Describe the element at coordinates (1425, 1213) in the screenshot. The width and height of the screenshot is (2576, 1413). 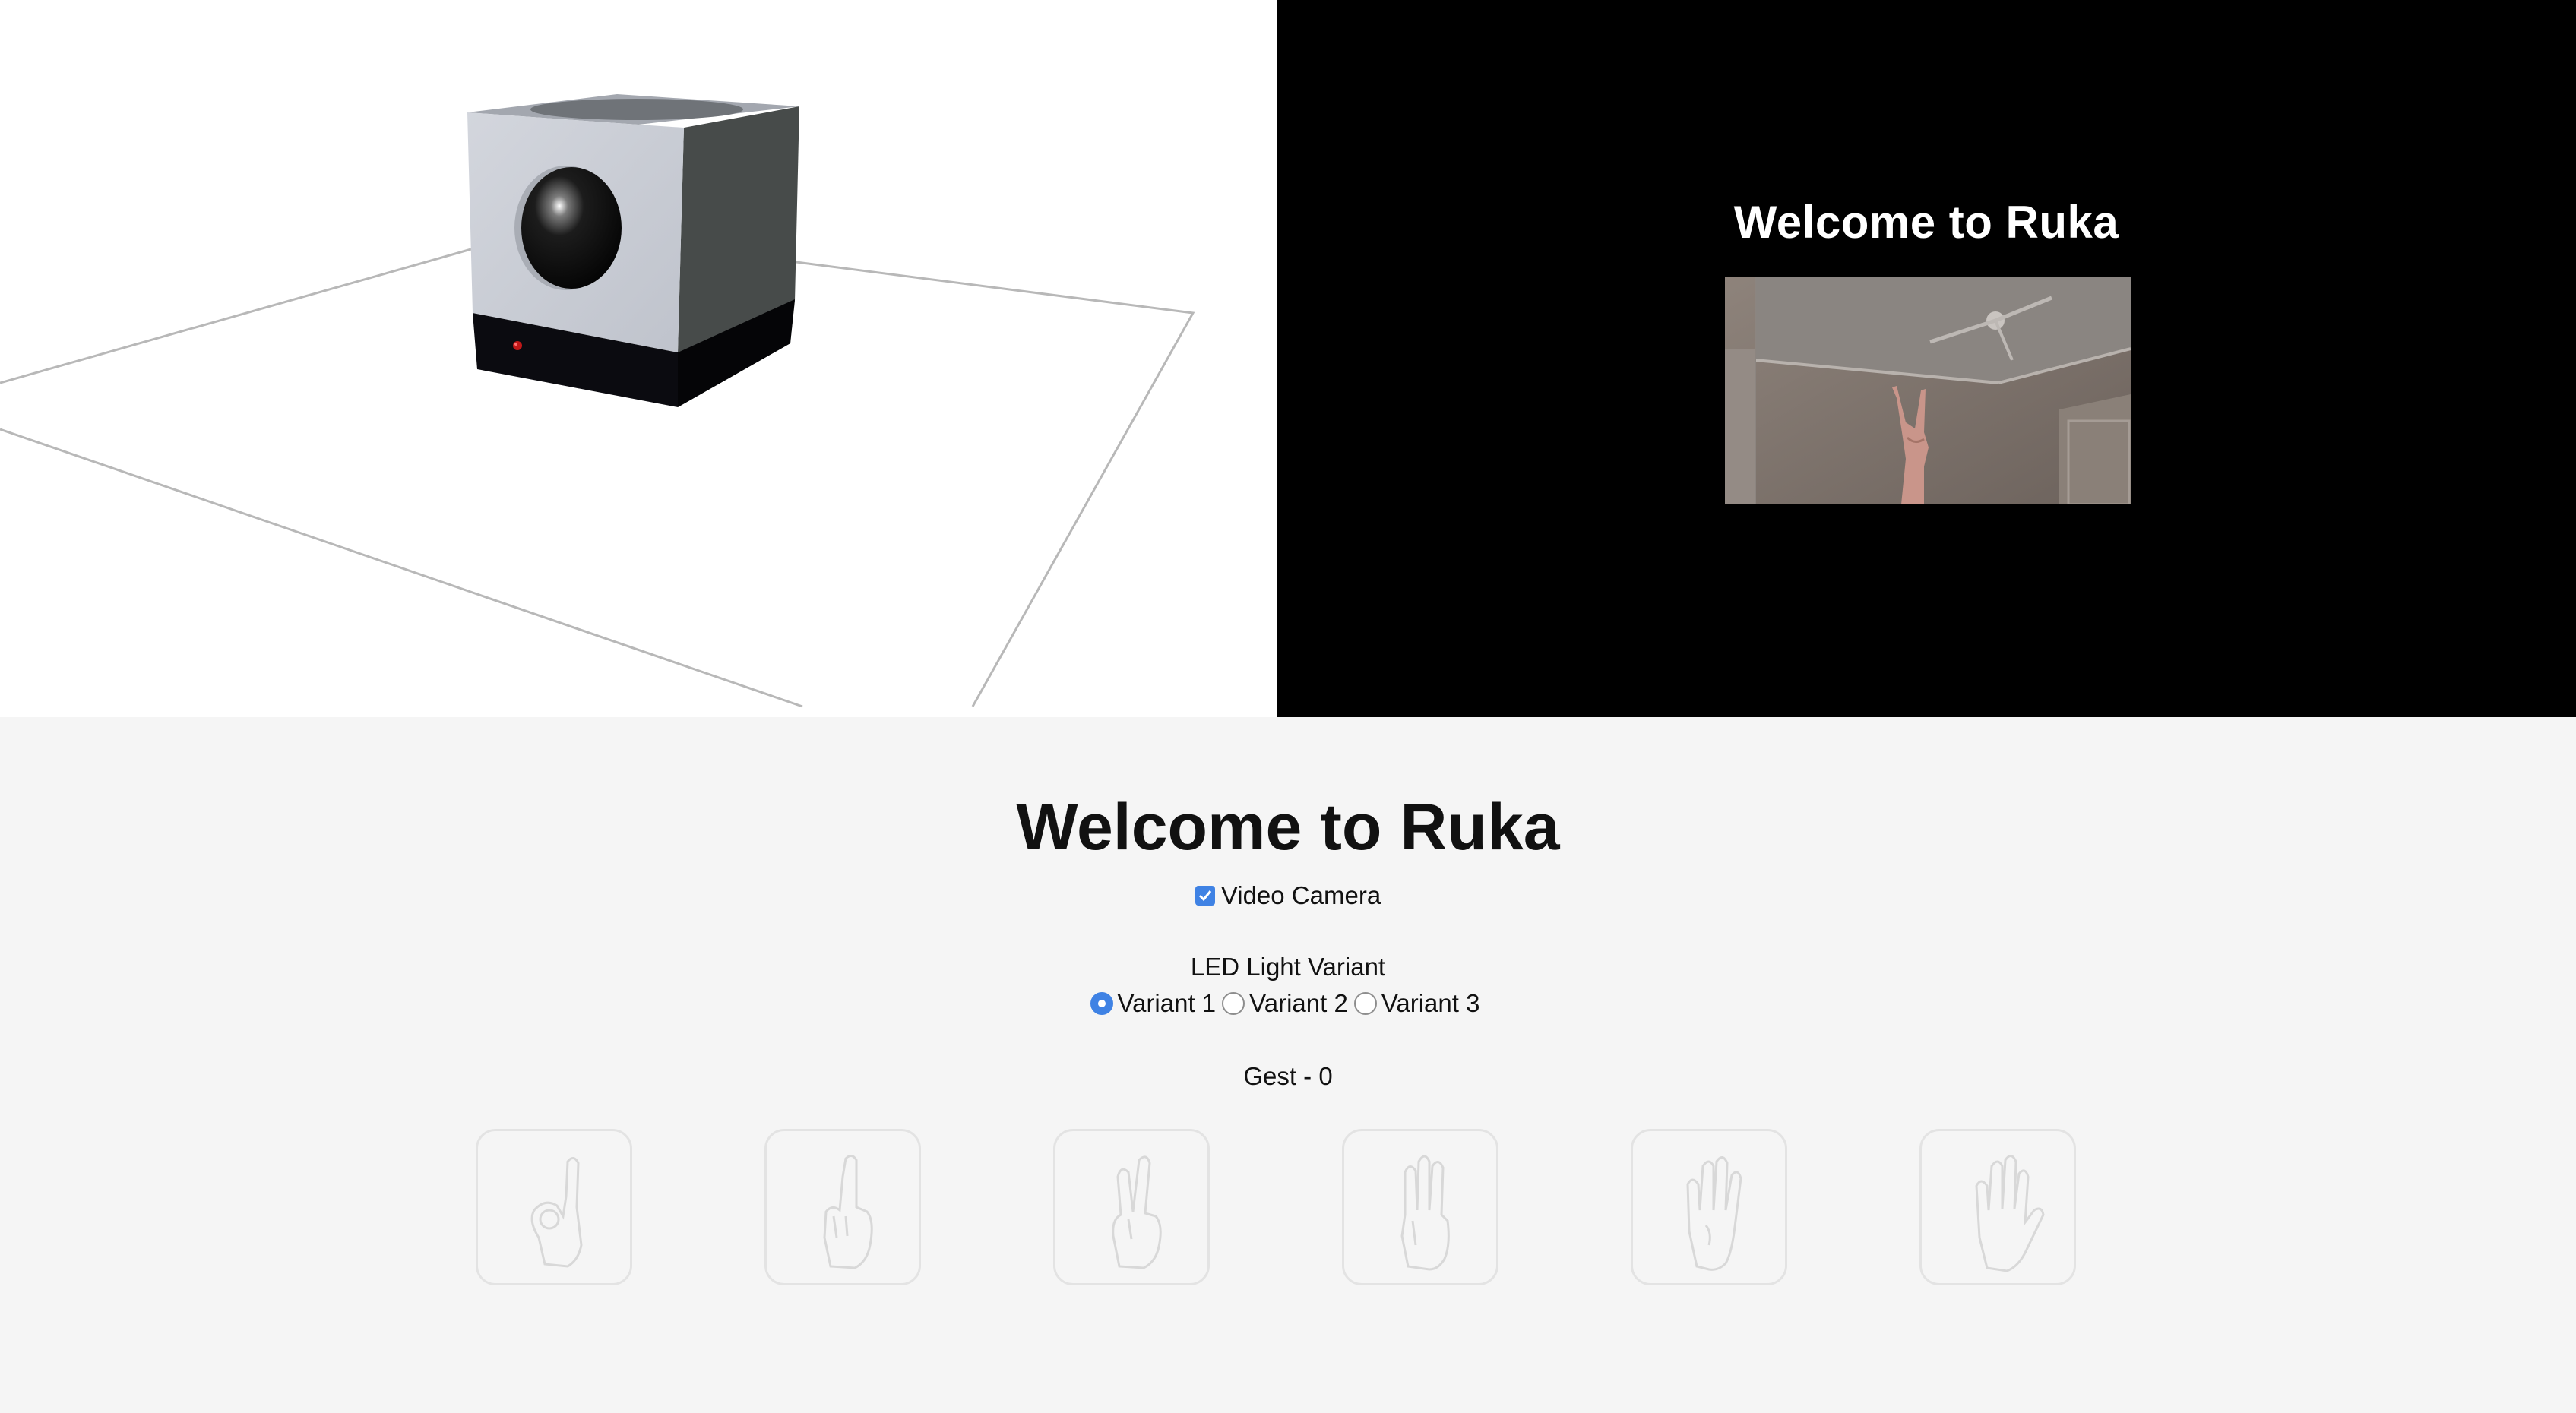
I see `three-finger-gesture-icon` at that location.